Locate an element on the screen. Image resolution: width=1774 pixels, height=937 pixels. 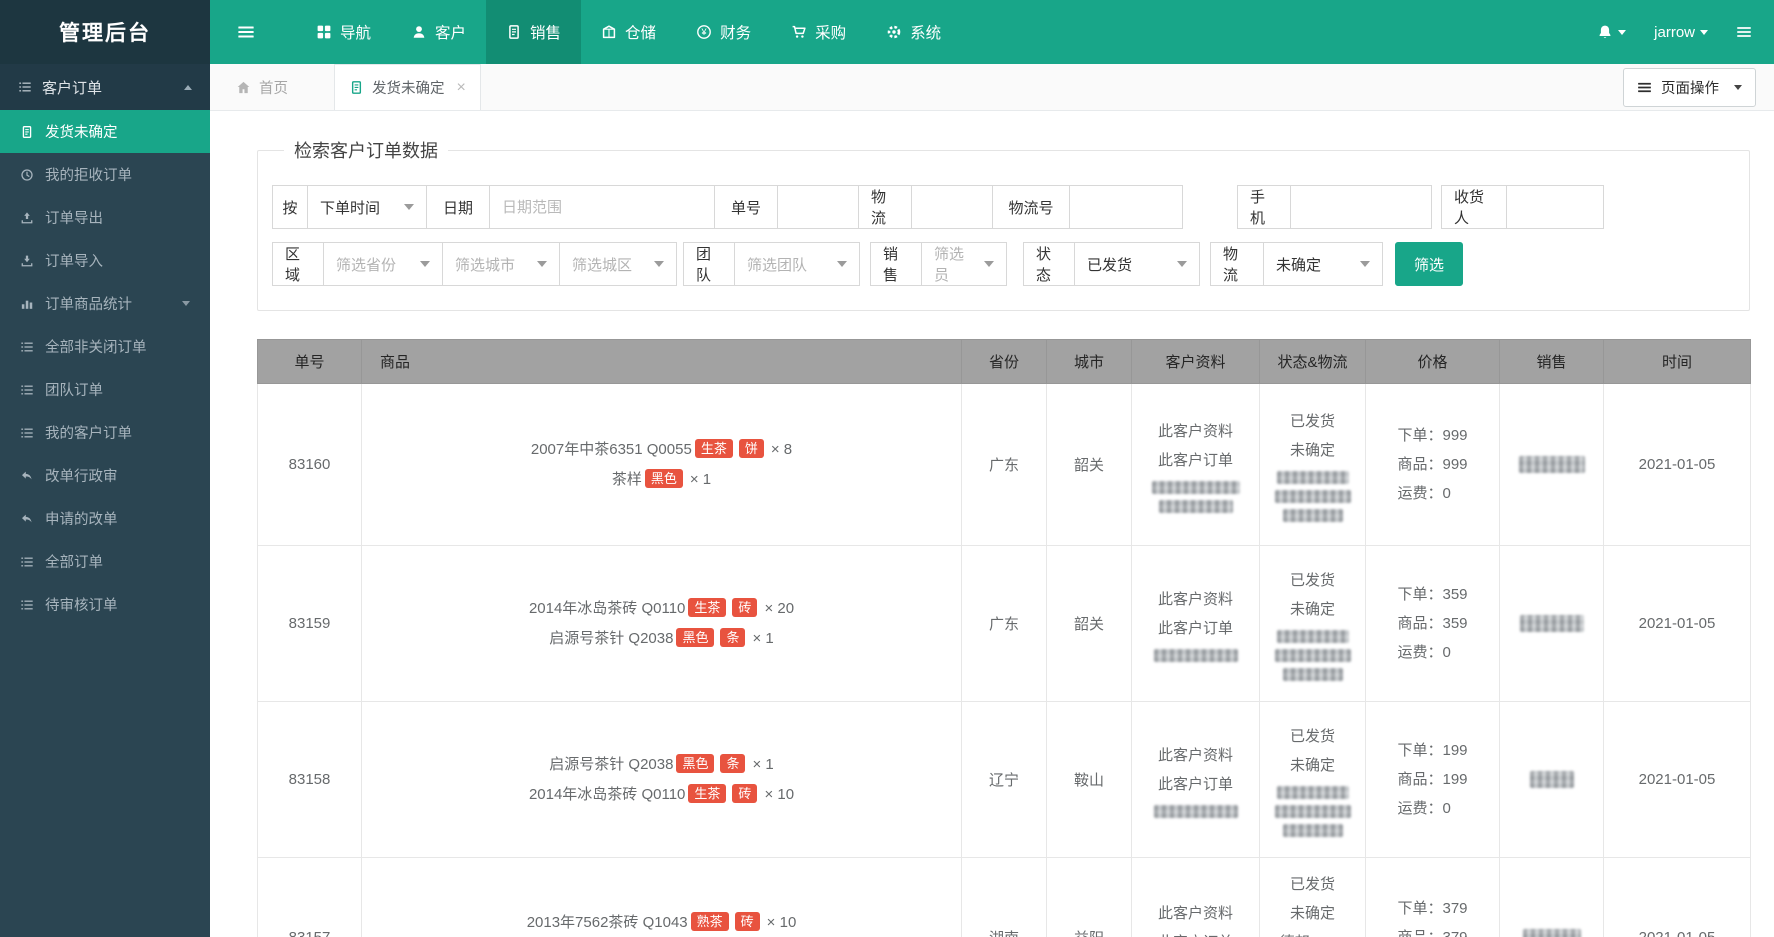
right-sidebar-toggle-button is located at coordinates (1744, 32).